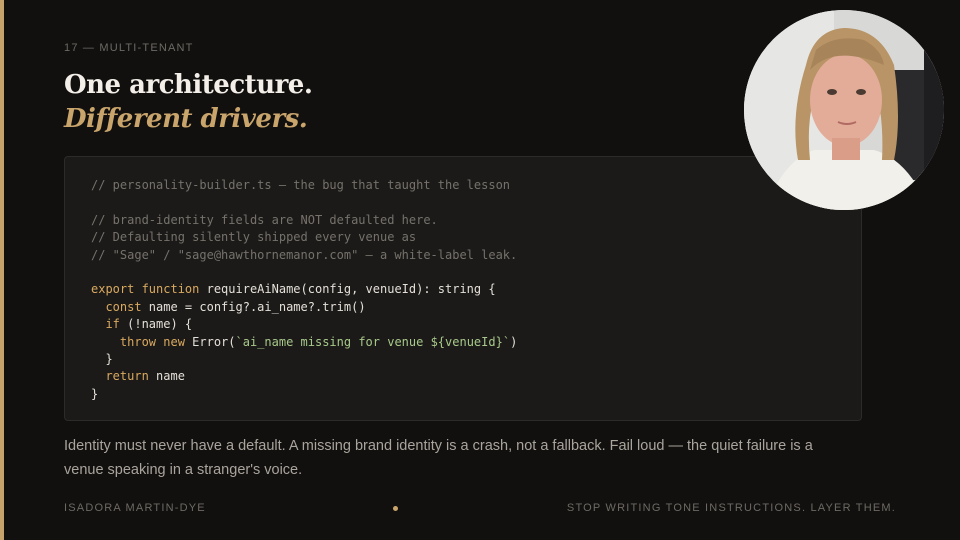 Image resolution: width=960 pixels, height=540 pixels. I want to click on code-token: export function, so click(145, 289).